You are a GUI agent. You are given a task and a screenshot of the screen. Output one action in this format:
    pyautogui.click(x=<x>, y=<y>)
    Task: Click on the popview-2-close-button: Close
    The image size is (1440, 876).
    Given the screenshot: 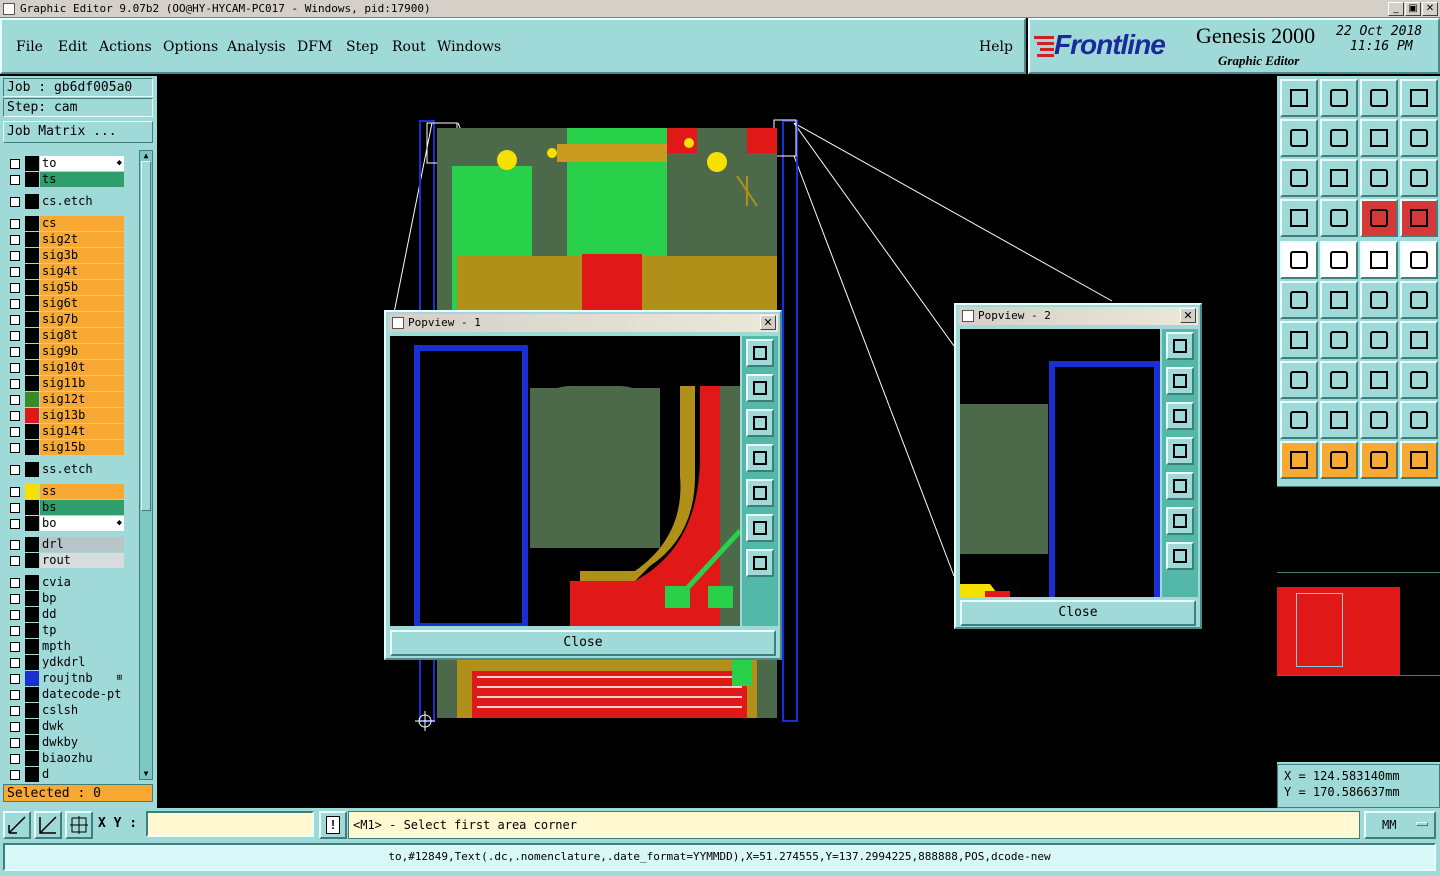 What is the action you would take?
    pyautogui.click(x=1078, y=613)
    